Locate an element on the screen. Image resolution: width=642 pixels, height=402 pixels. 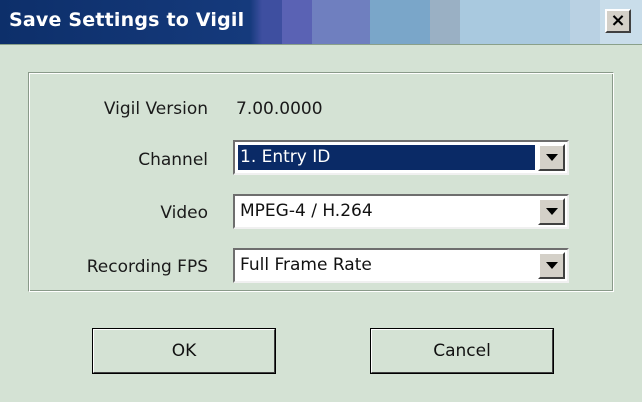
video-dropdown-button is located at coordinates (551, 211).